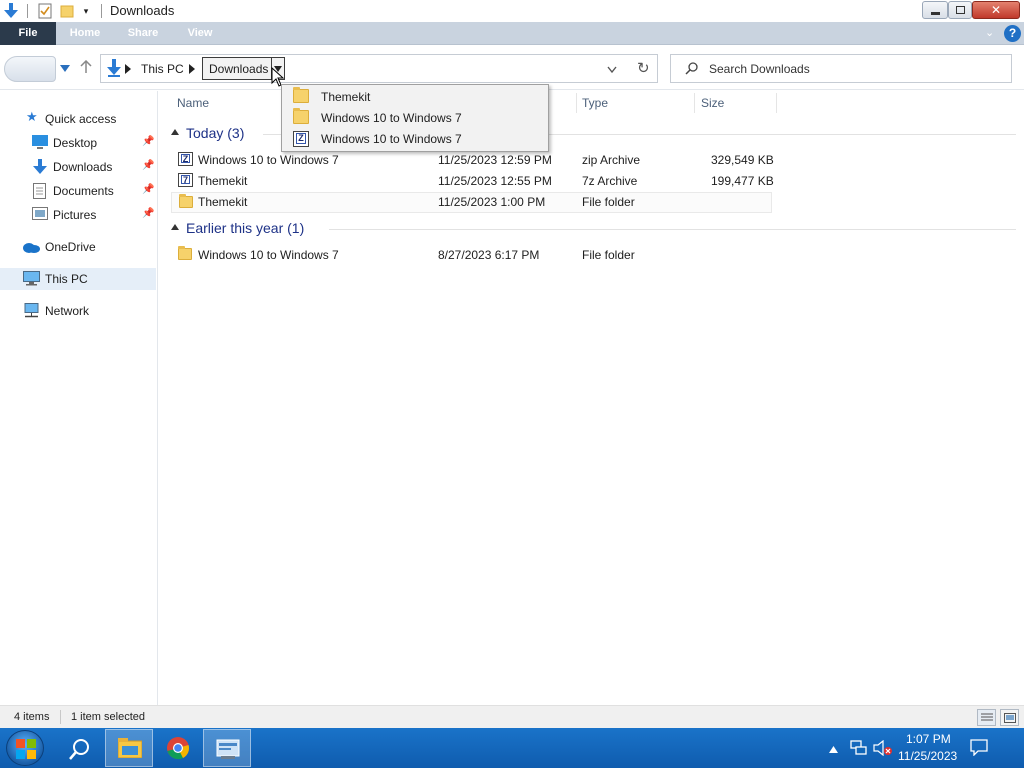 The image size is (1024, 768). I want to click on taskbar-file-explorer, so click(129, 748).